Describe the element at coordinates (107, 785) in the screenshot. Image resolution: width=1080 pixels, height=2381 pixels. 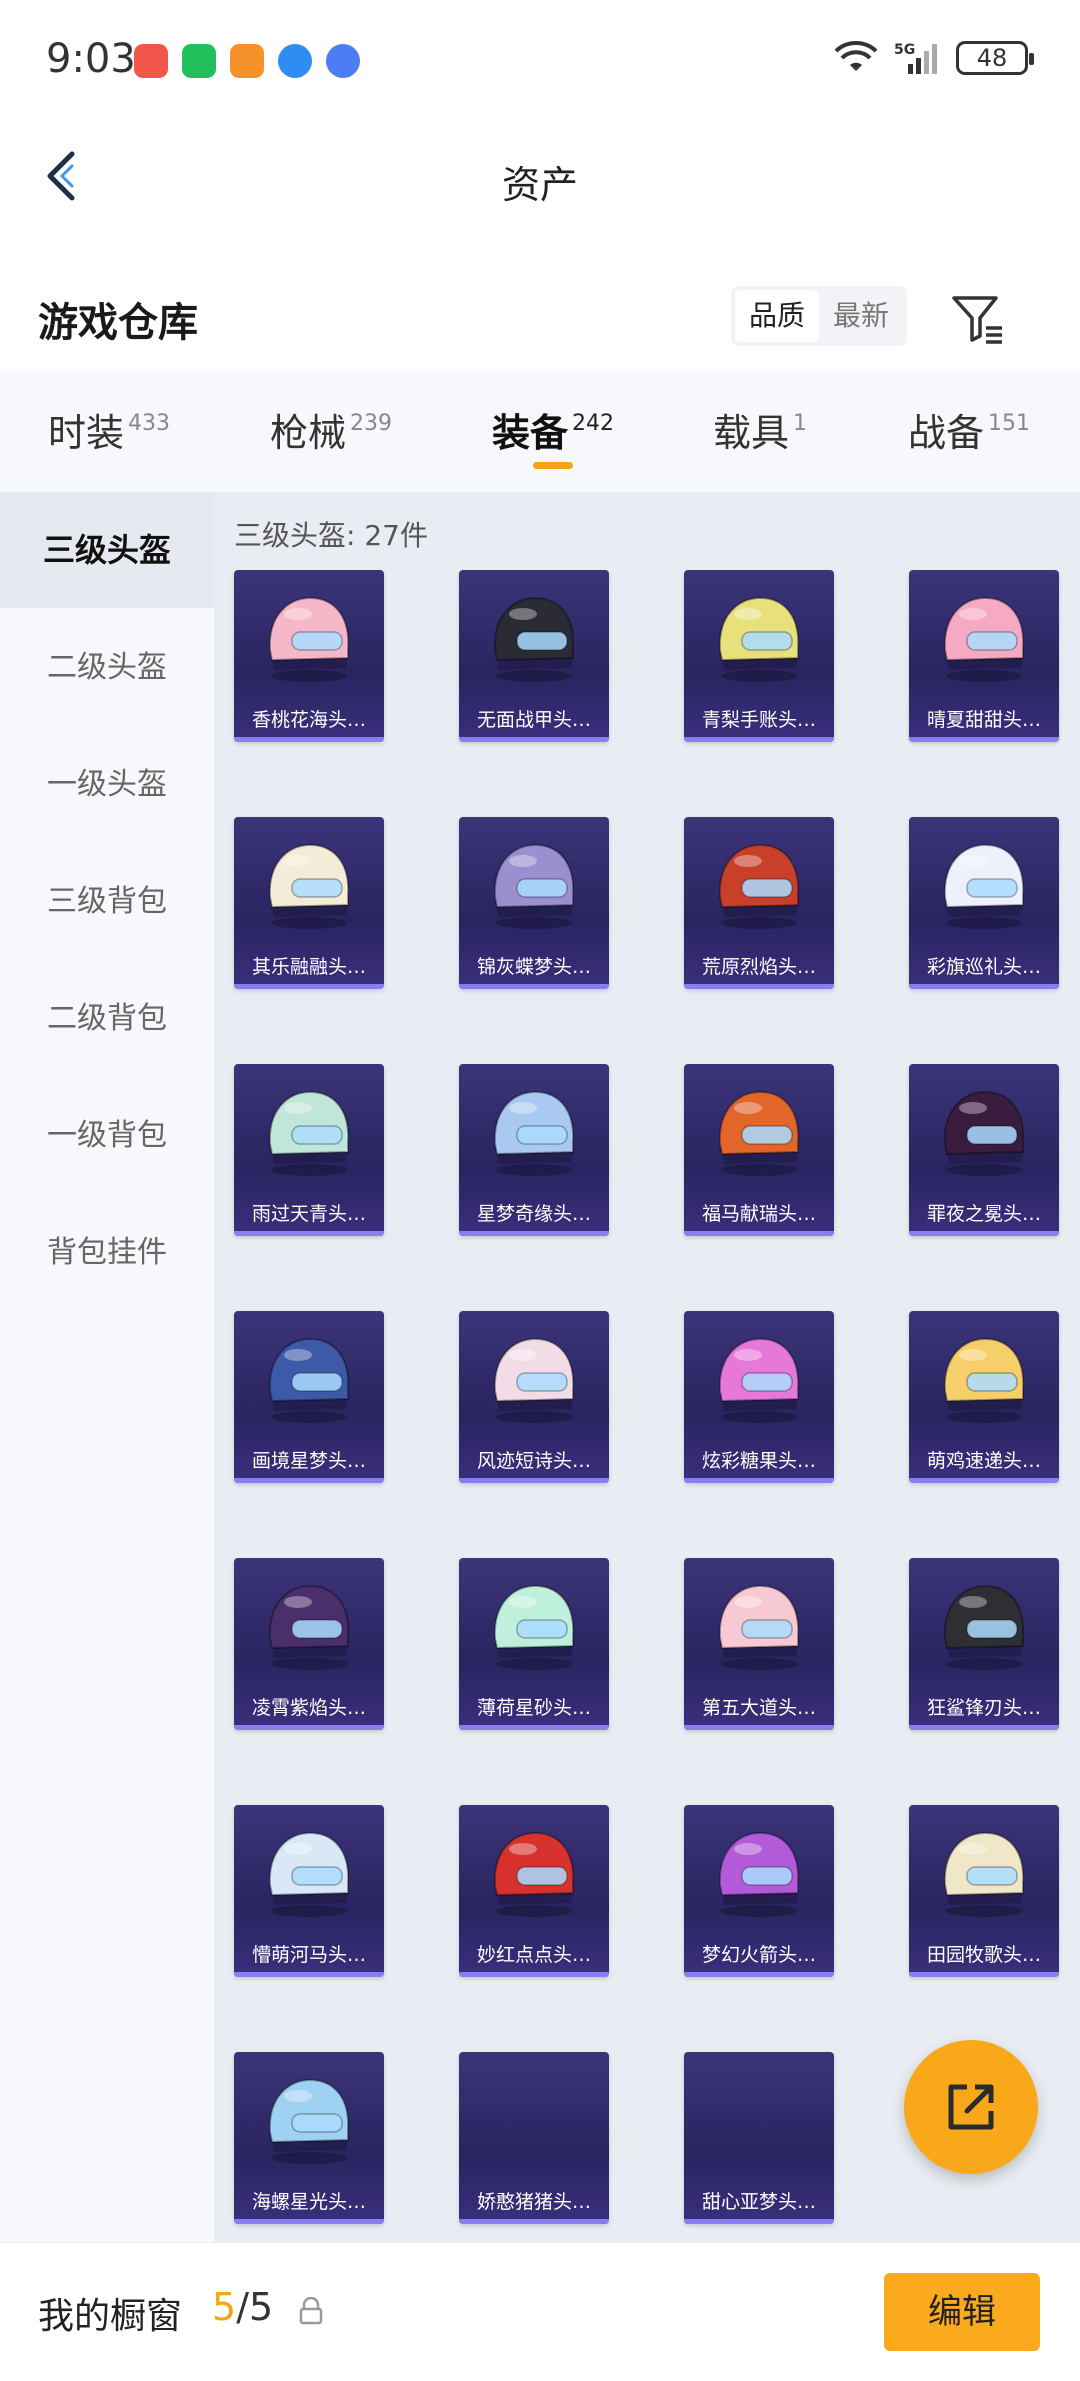
I see `sidebar-item-level1-helmet: 一级头盔` at that location.